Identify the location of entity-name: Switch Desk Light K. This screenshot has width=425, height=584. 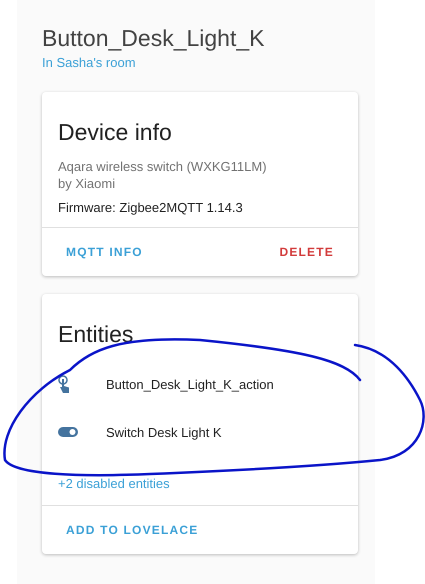
(164, 432).